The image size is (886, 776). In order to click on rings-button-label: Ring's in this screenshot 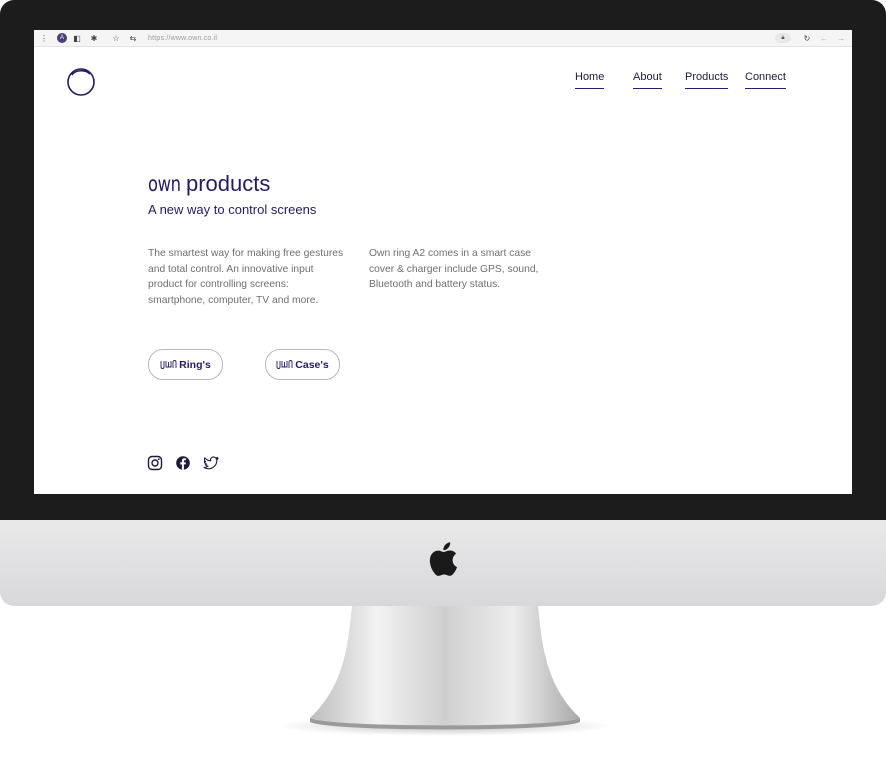, I will do `click(195, 364)`.